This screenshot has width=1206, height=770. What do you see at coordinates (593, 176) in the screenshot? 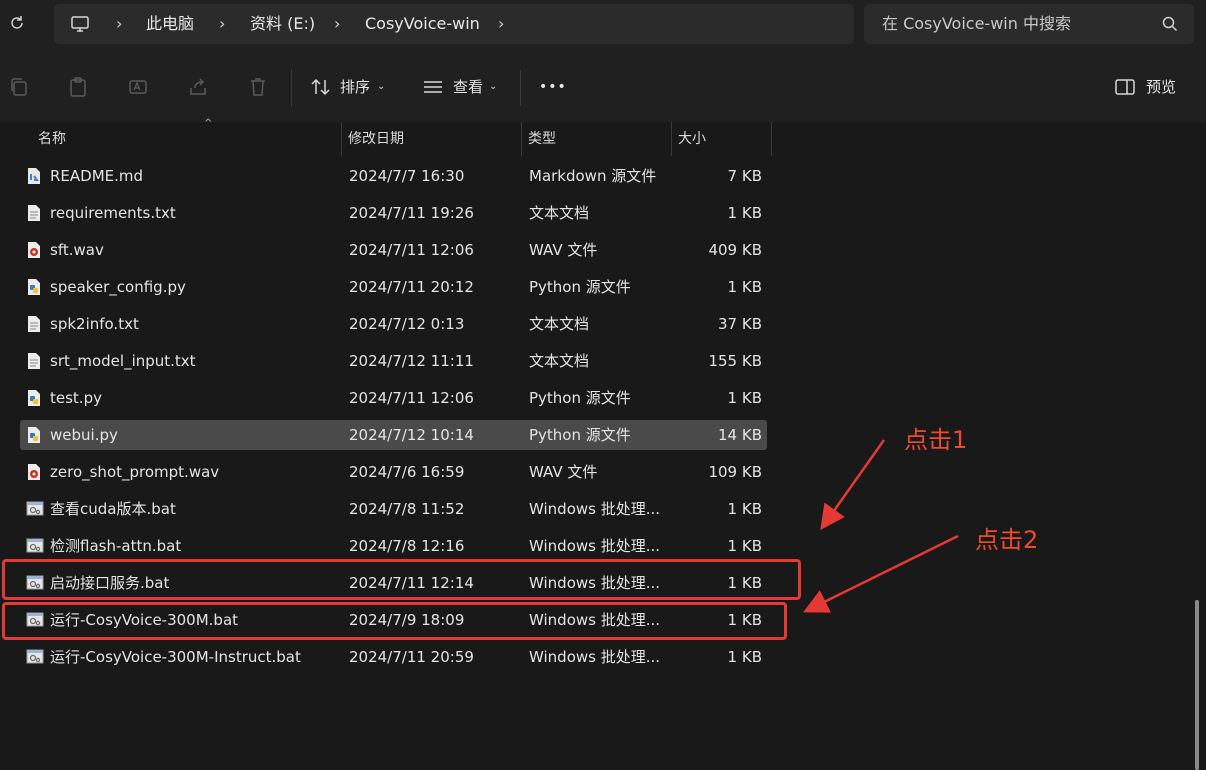
I see `file-type: Markdown 源文件` at bounding box center [593, 176].